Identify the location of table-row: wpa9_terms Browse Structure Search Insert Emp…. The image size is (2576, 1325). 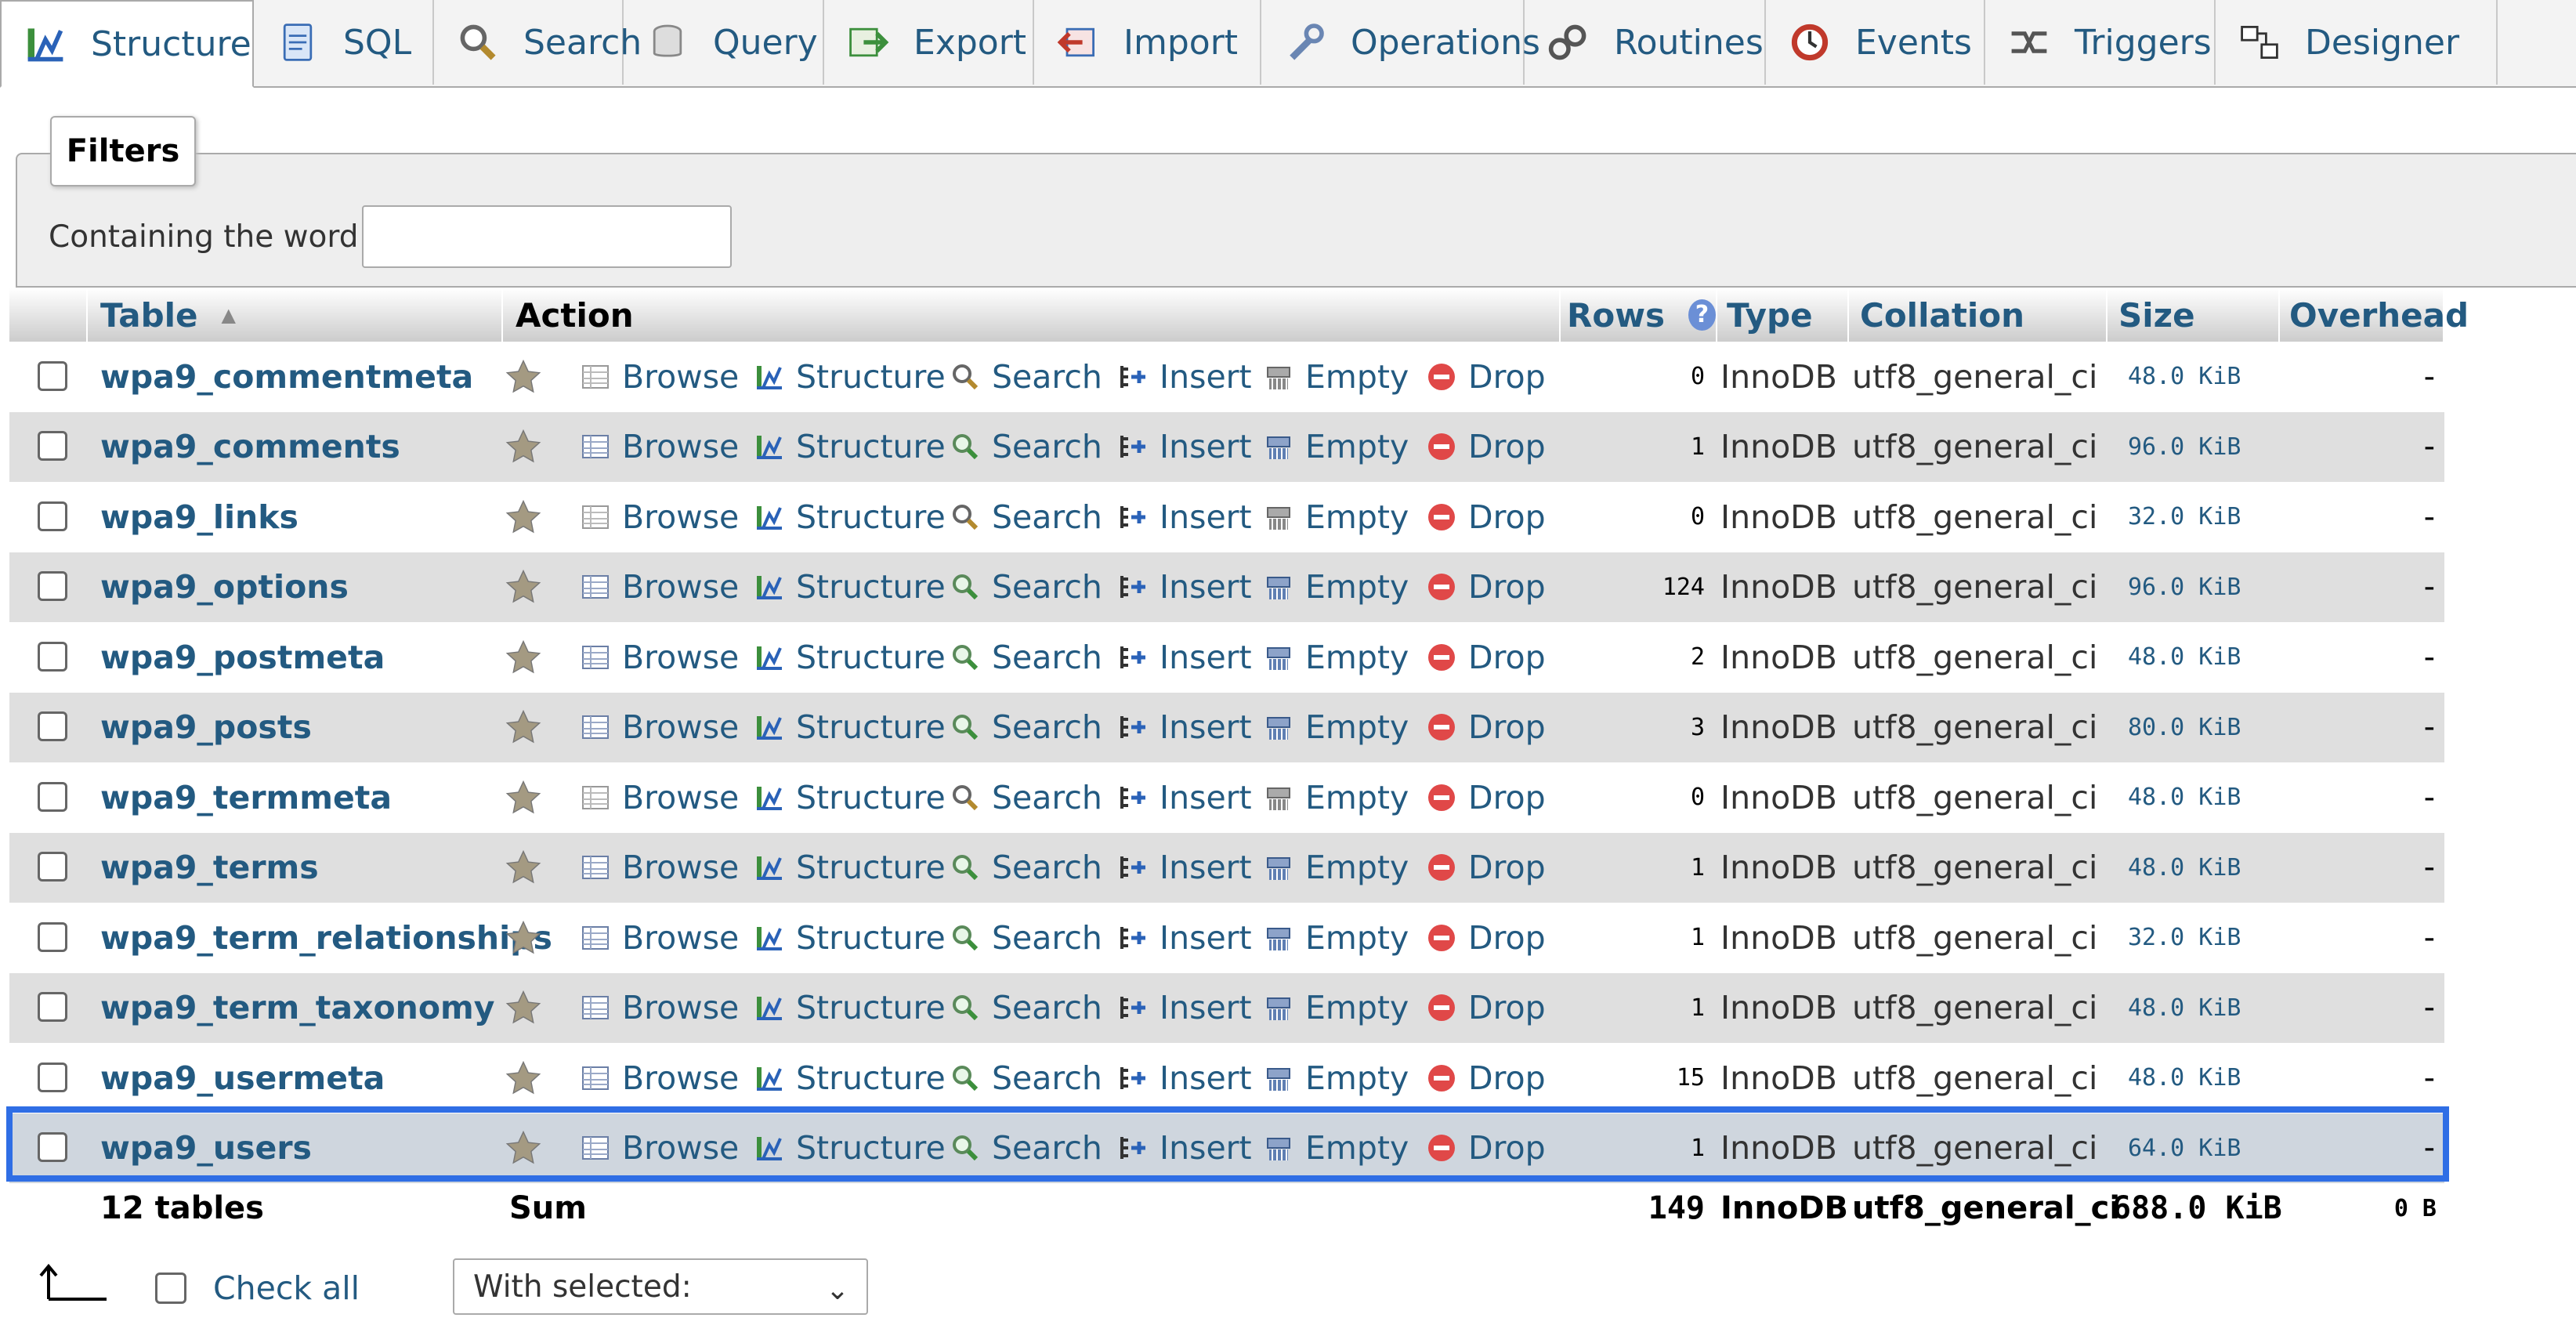
(1226, 867).